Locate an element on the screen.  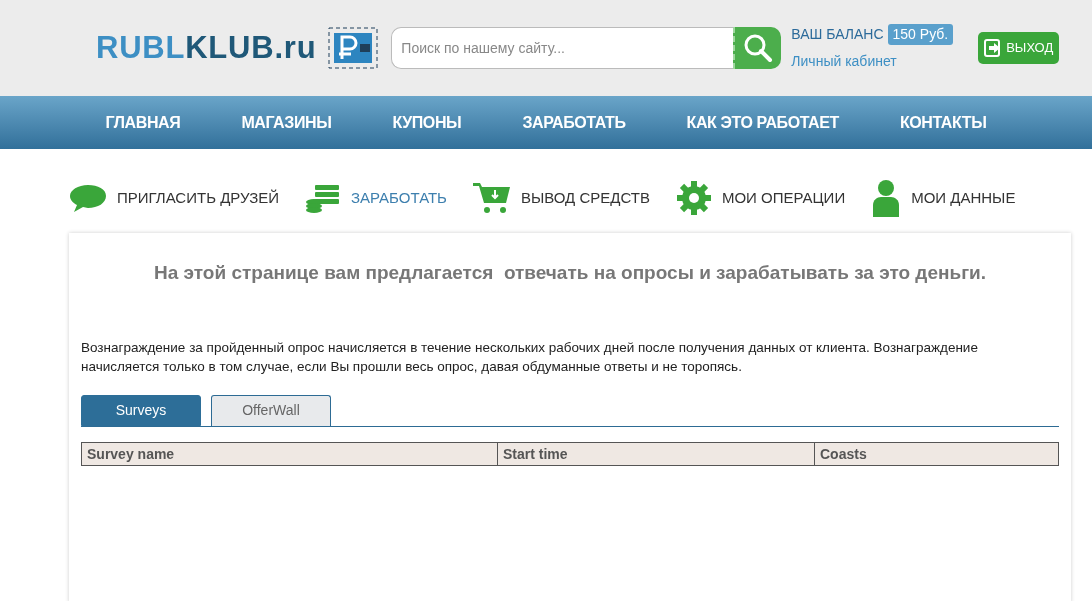
exit-icon is located at coordinates (993, 48).